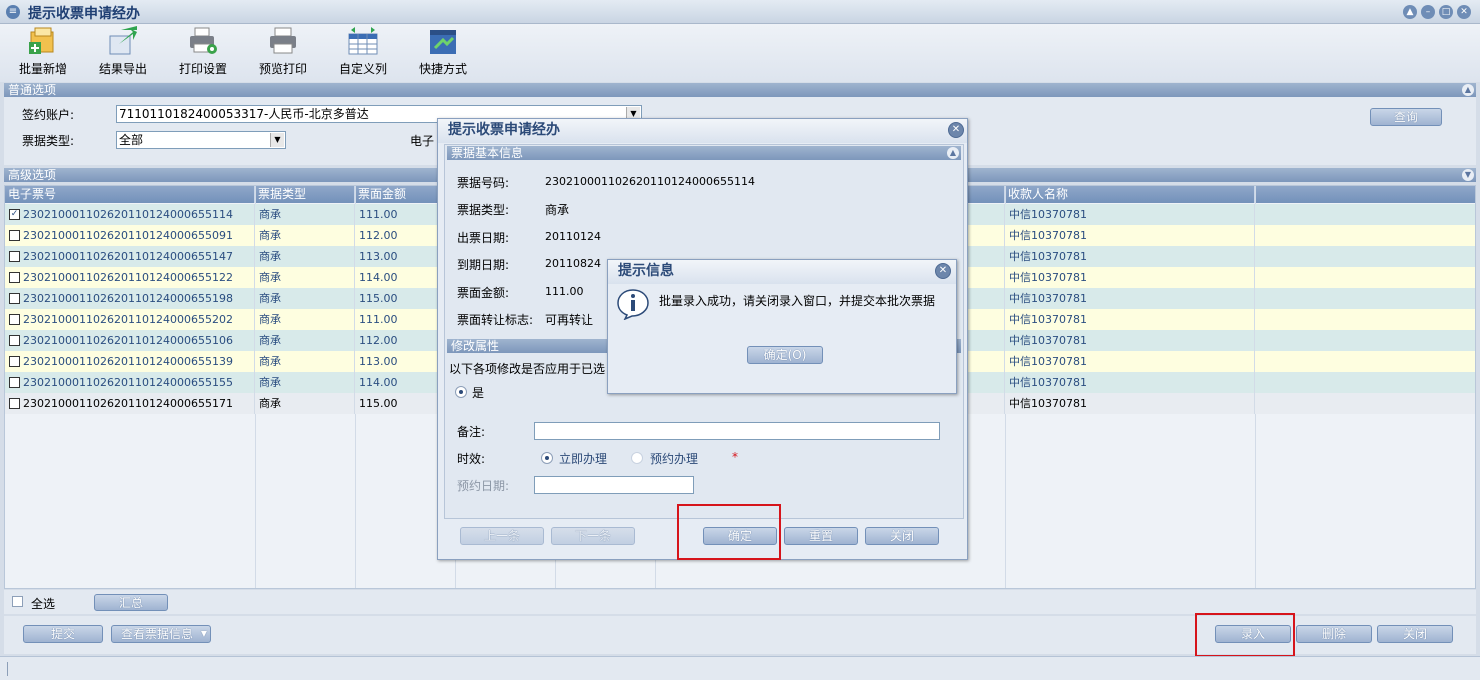  What do you see at coordinates (1130, 194) in the screenshot?
I see `column-header-payee: 收款人名称` at bounding box center [1130, 194].